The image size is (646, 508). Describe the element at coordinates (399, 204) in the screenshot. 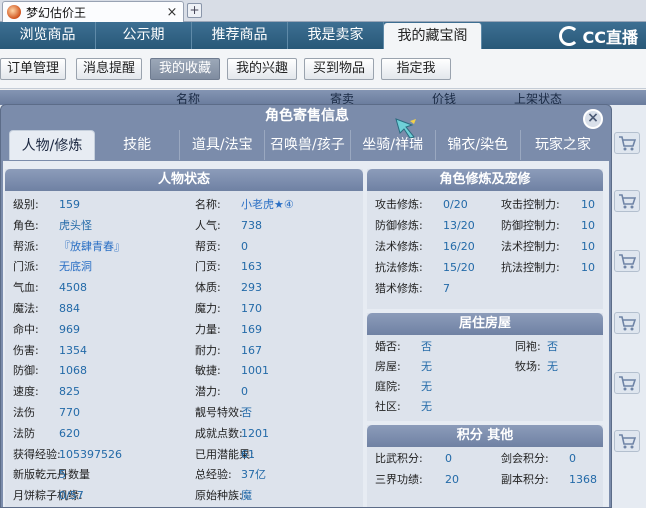

I see `stat-label: 攻击修炼:` at that location.